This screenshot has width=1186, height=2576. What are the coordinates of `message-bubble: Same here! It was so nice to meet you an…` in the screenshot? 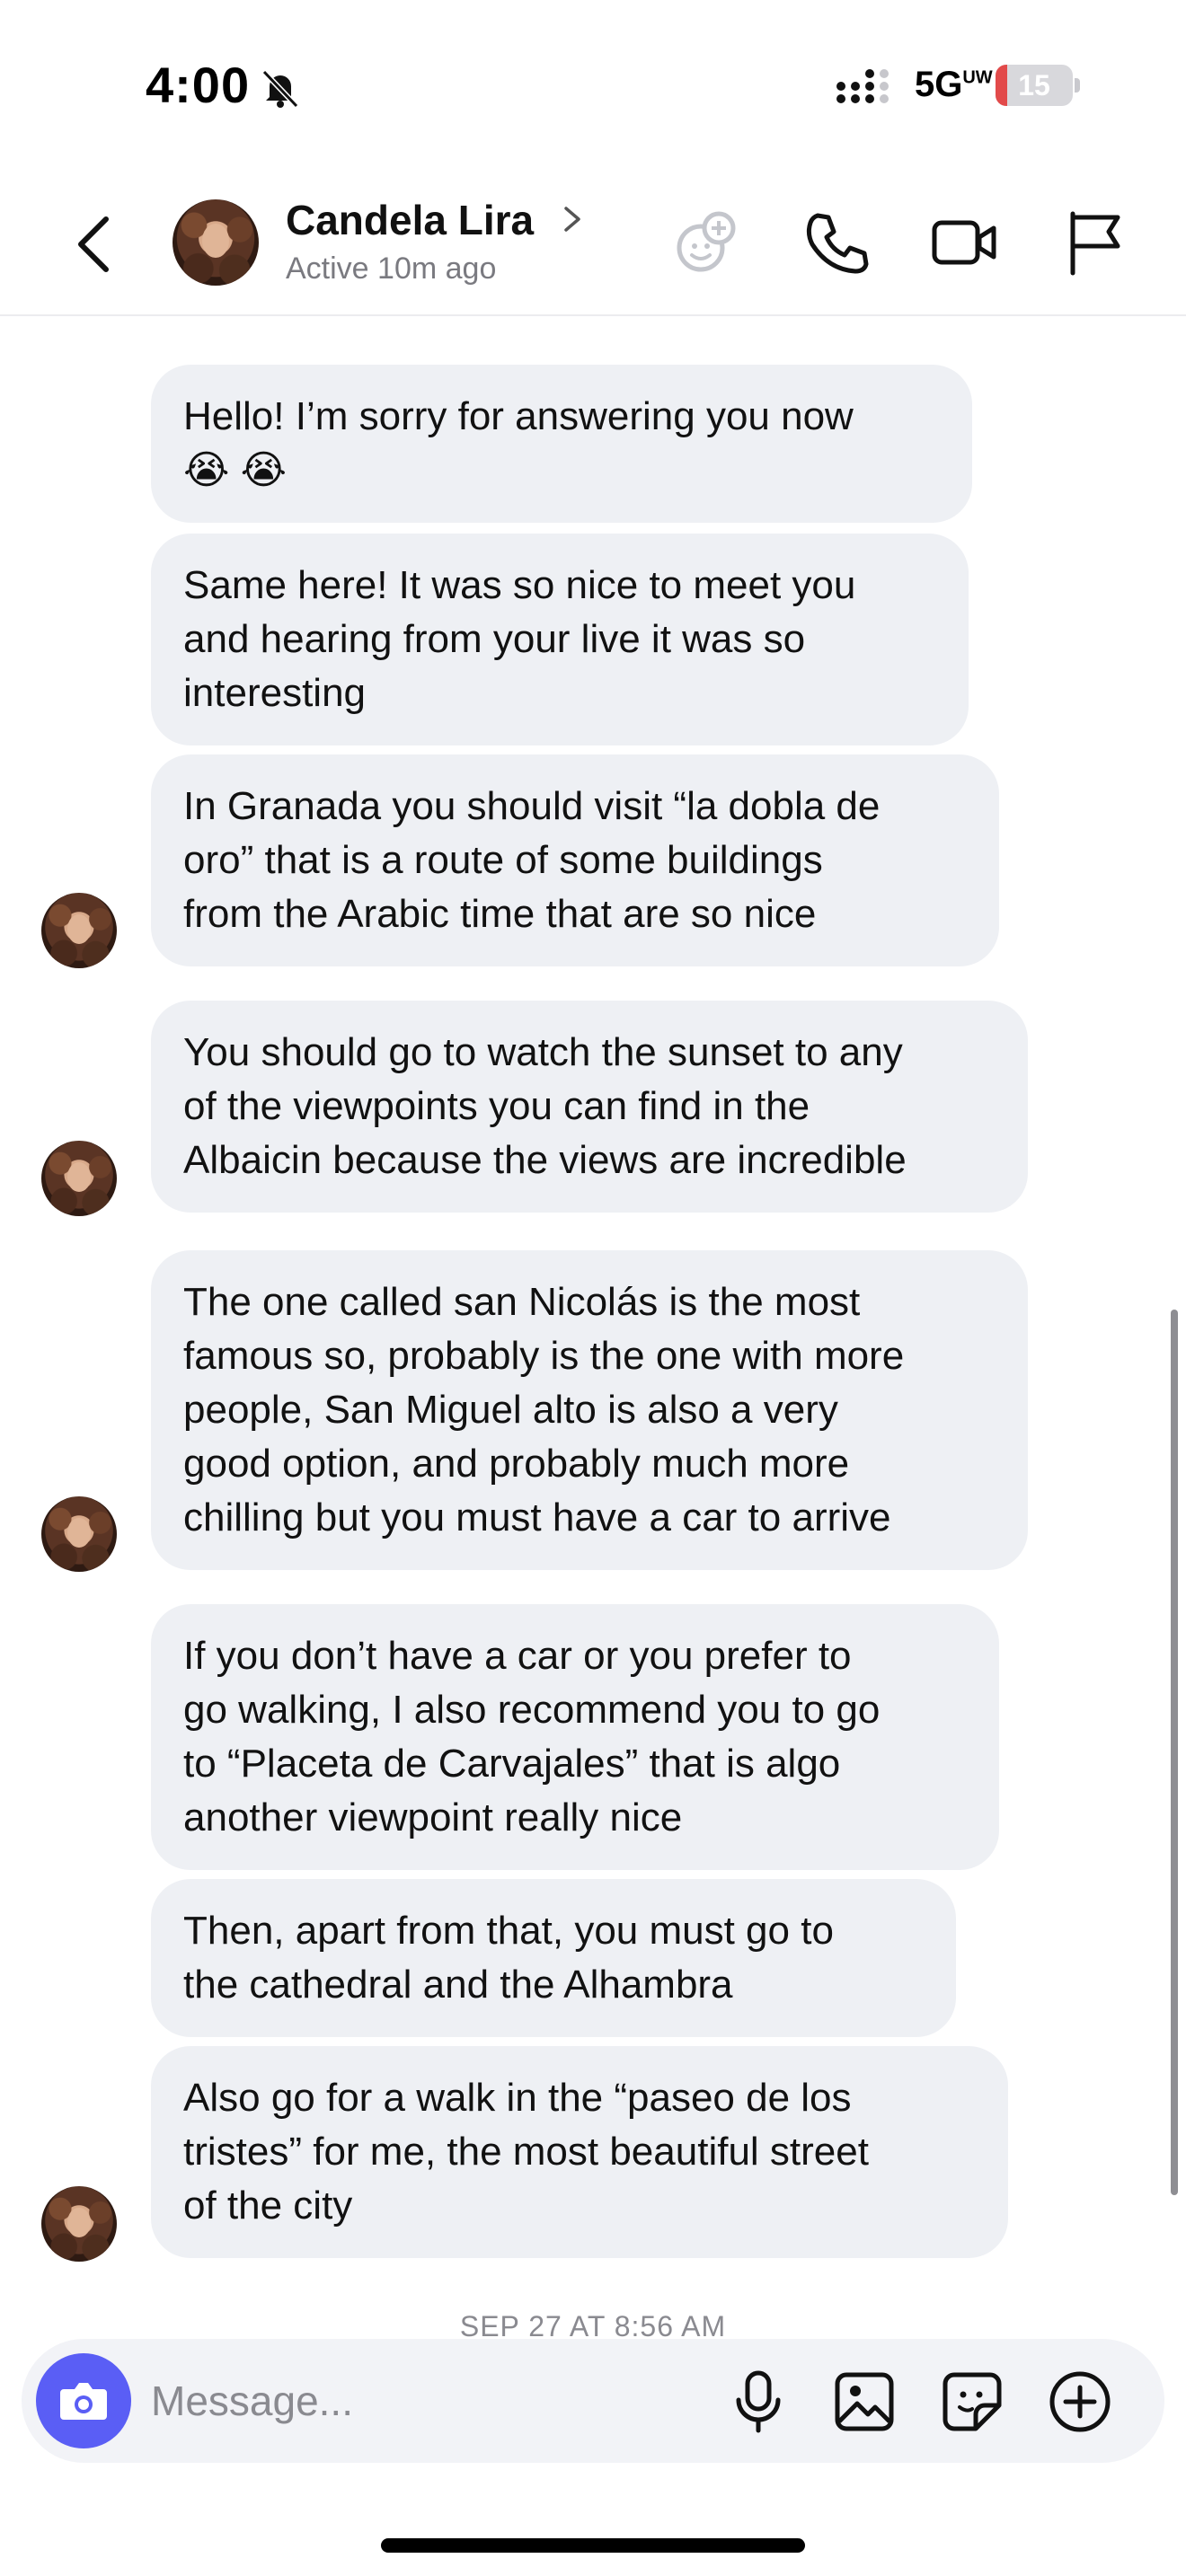 It's located at (560, 639).